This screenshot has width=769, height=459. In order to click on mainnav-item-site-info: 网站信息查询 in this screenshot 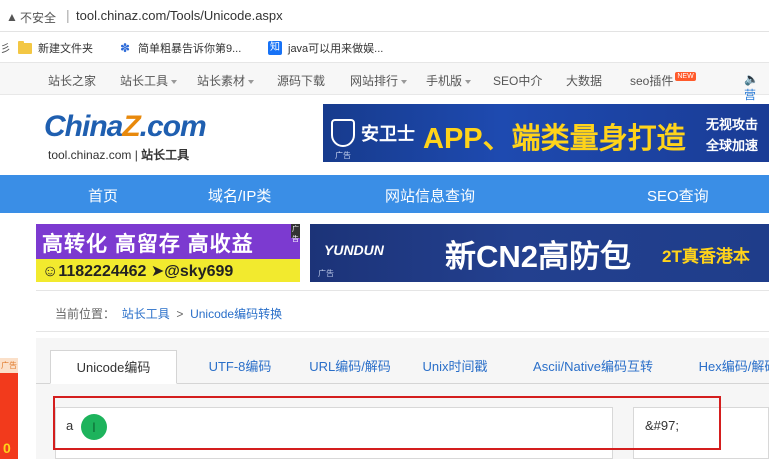, I will do `click(430, 195)`.